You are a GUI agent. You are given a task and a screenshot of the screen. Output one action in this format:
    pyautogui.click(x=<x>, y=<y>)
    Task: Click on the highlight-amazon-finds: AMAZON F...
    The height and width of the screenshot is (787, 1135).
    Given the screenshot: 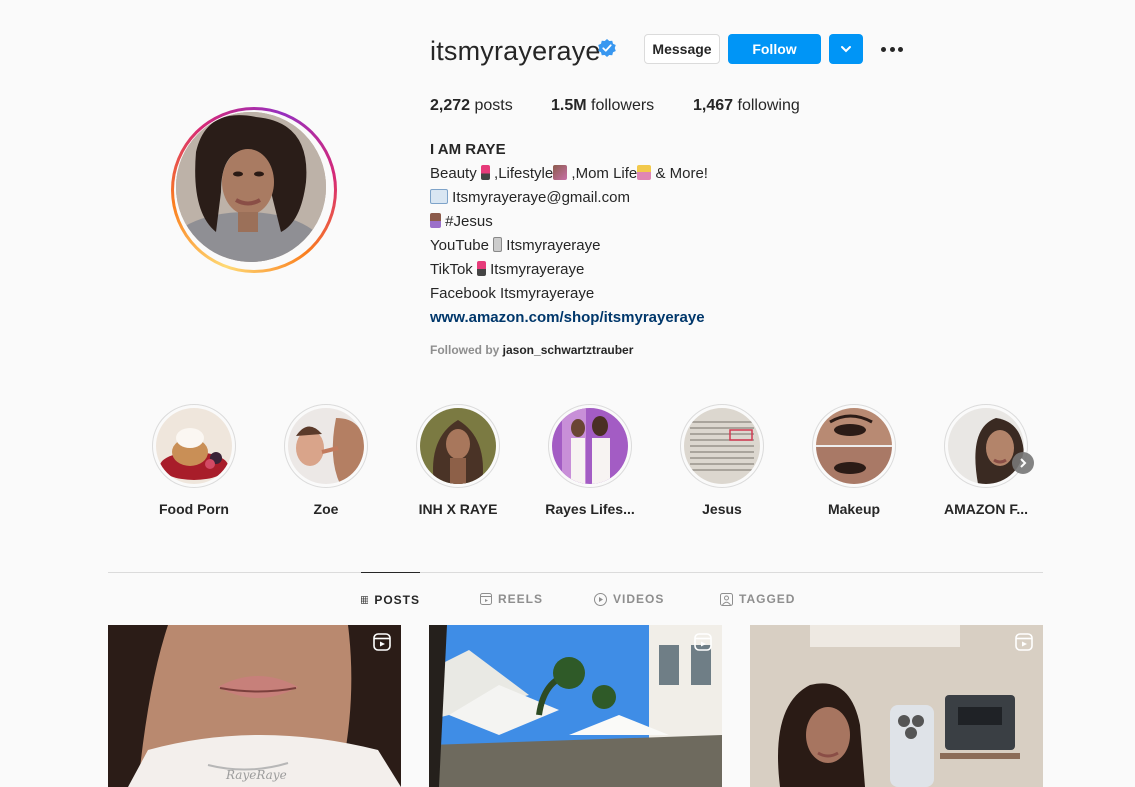 What is the action you would take?
    pyautogui.click(x=986, y=460)
    